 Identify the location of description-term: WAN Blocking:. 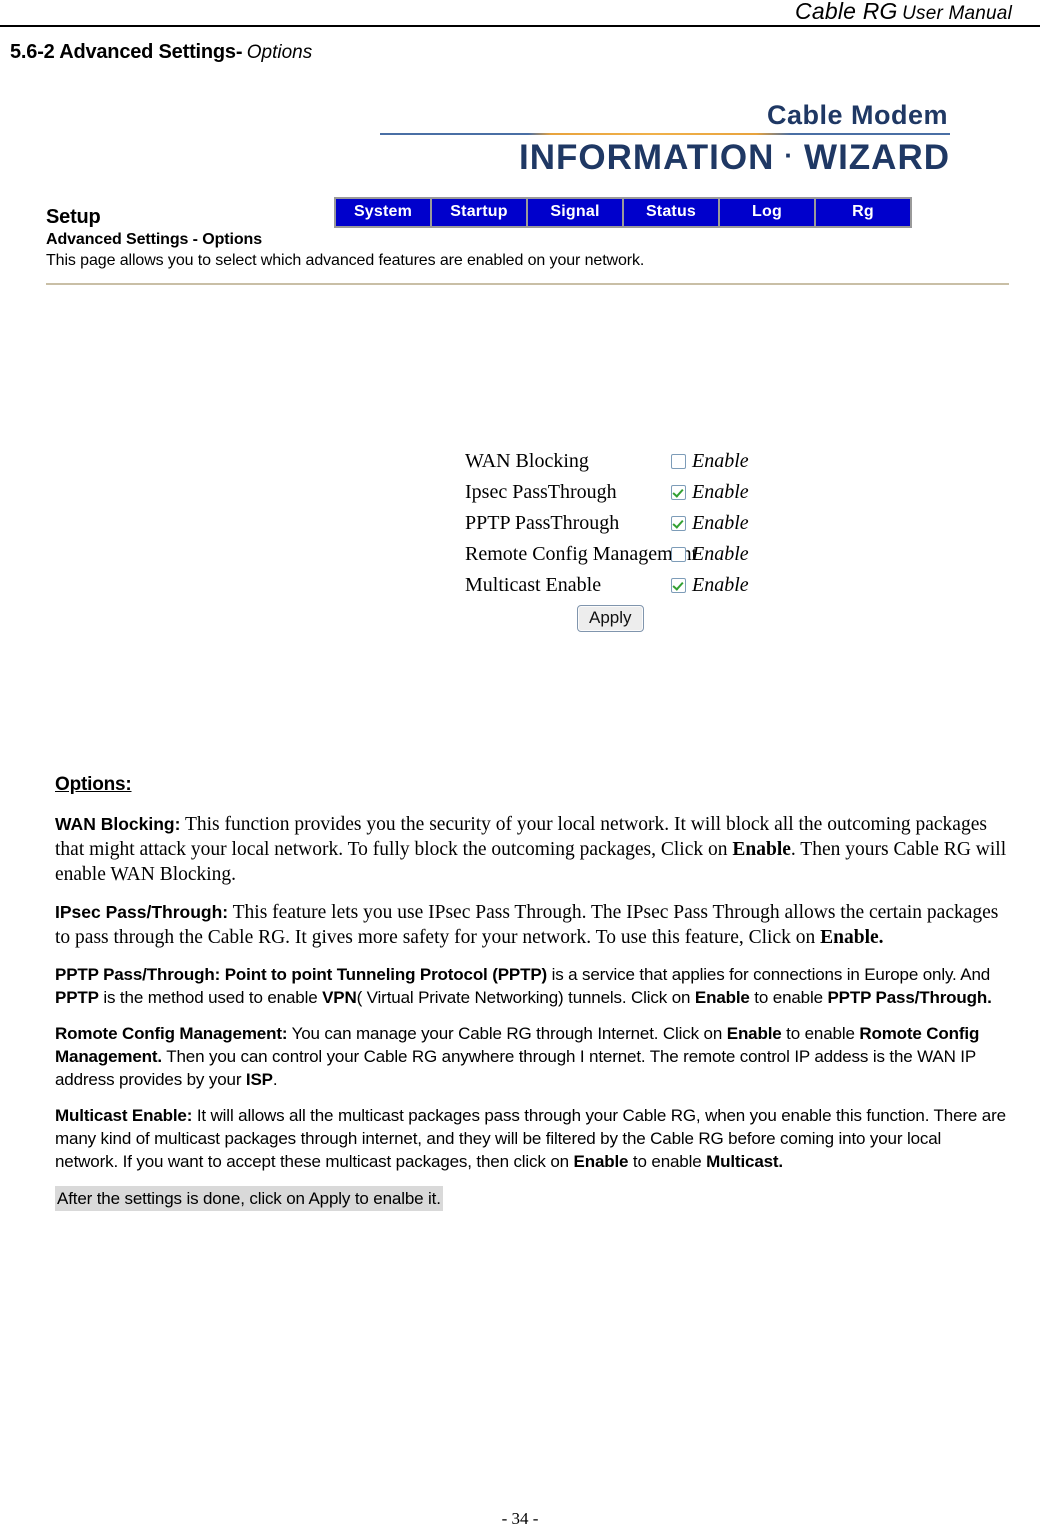
(118, 824).